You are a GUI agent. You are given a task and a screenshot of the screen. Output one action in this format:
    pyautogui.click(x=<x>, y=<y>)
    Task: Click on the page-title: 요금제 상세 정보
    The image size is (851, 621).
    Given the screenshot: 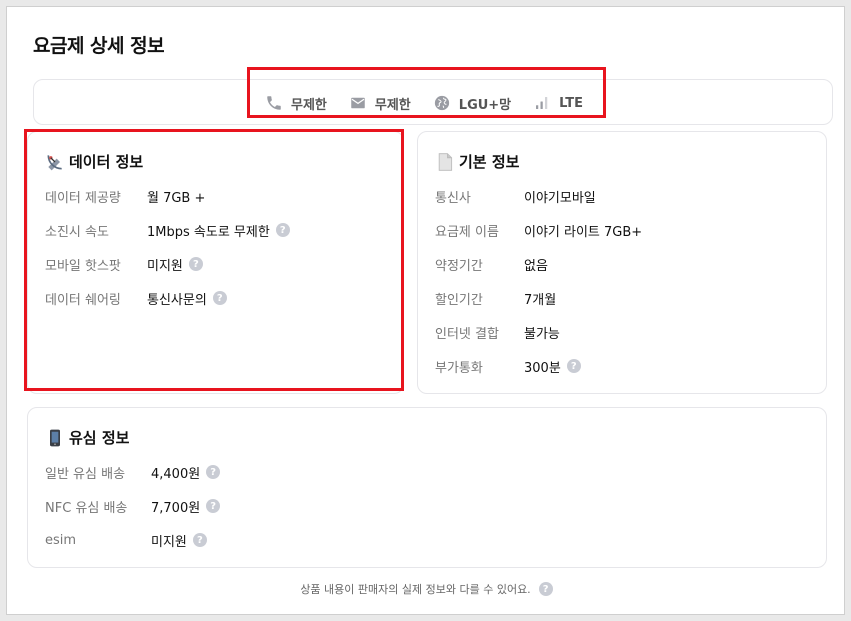 What is the action you would take?
    pyautogui.click(x=99, y=46)
    